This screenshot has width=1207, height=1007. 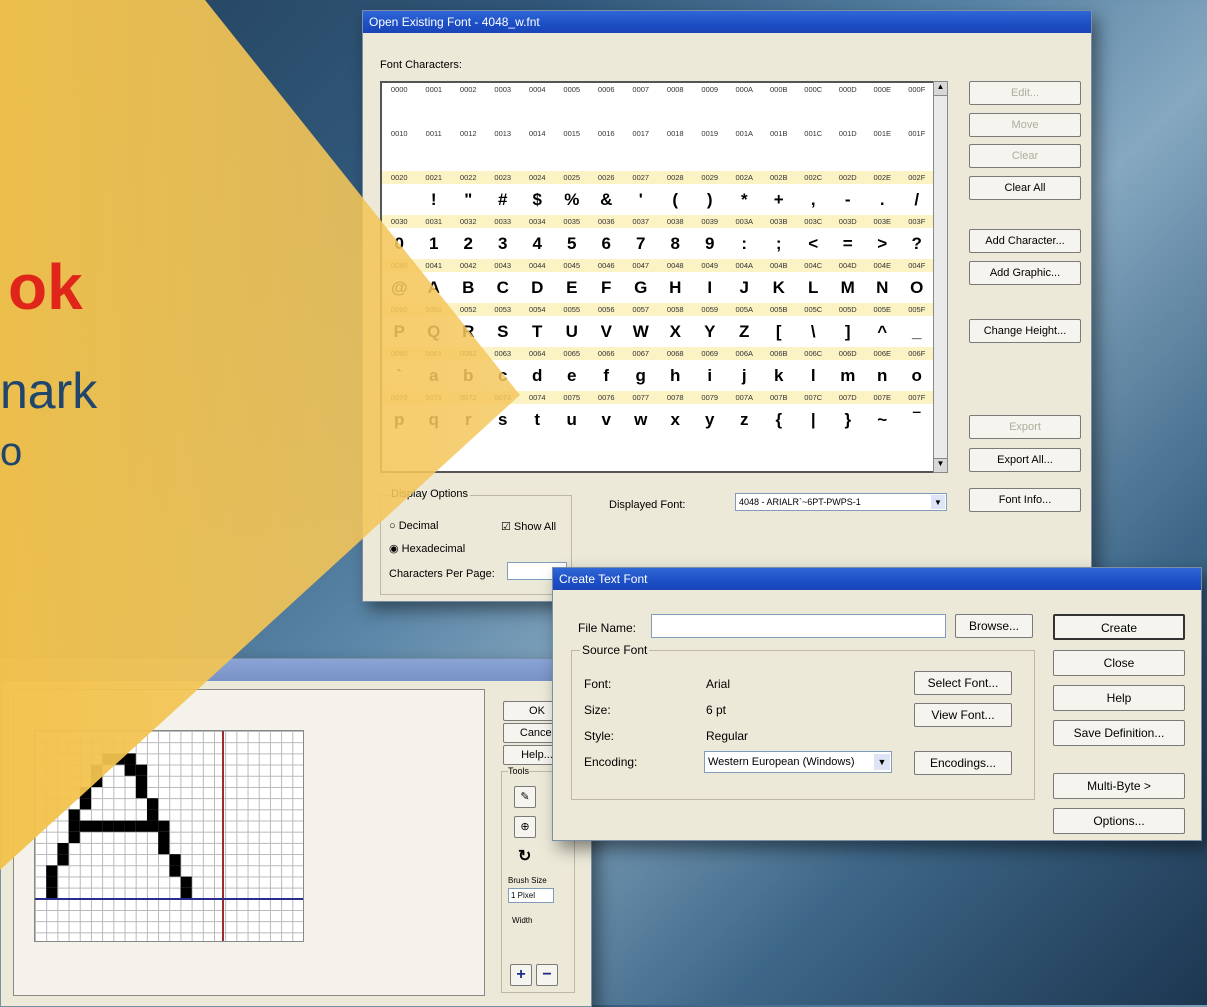 I want to click on char-cell: ), so click(x=710, y=199).